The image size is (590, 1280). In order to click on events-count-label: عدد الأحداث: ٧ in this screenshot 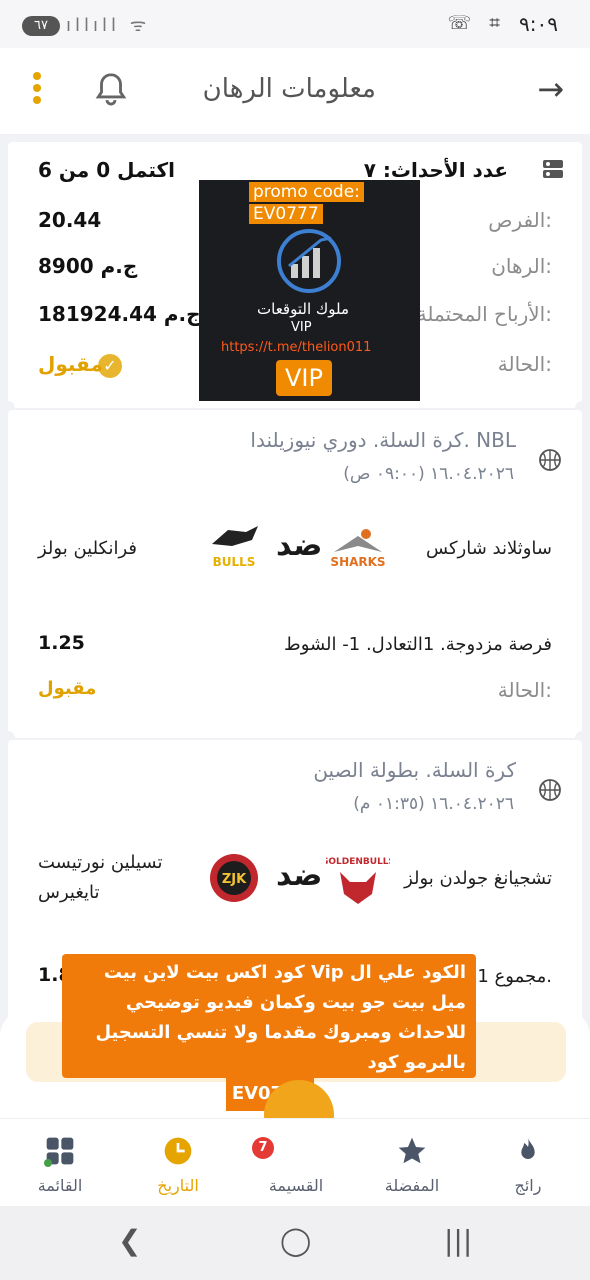, I will do `click(435, 170)`.